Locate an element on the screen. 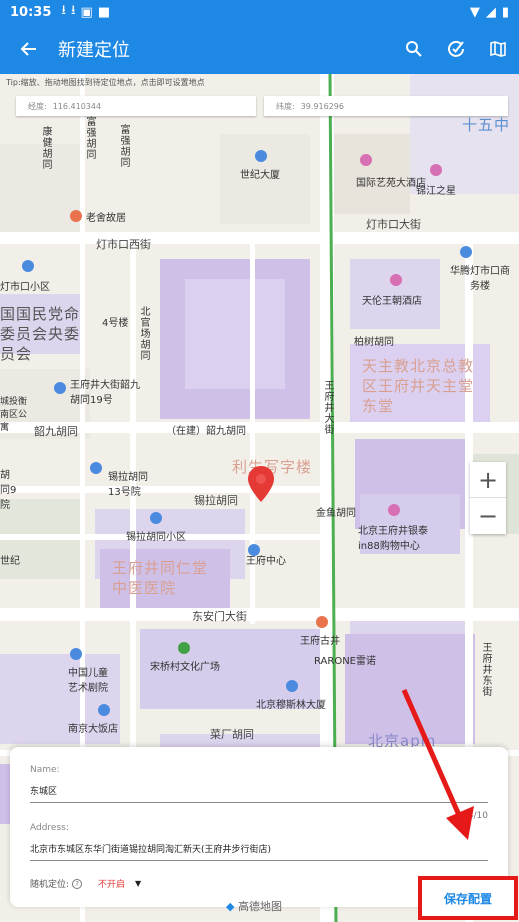 This screenshot has width=519, height=922. map-button is located at coordinates (498, 49).